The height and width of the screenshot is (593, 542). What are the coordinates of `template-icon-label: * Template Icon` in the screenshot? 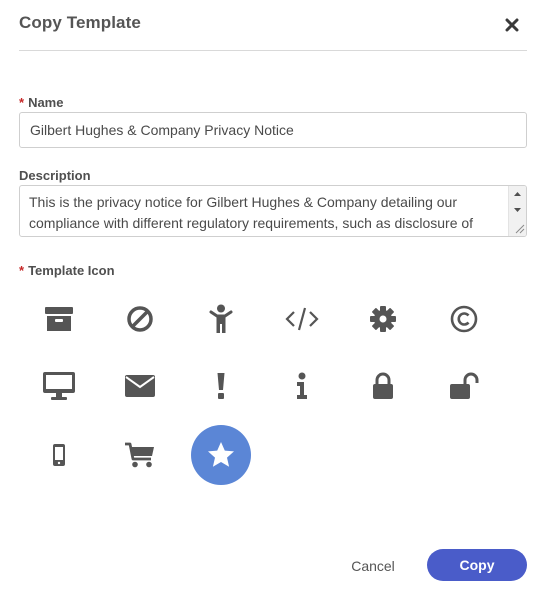 It's located at (67, 270).